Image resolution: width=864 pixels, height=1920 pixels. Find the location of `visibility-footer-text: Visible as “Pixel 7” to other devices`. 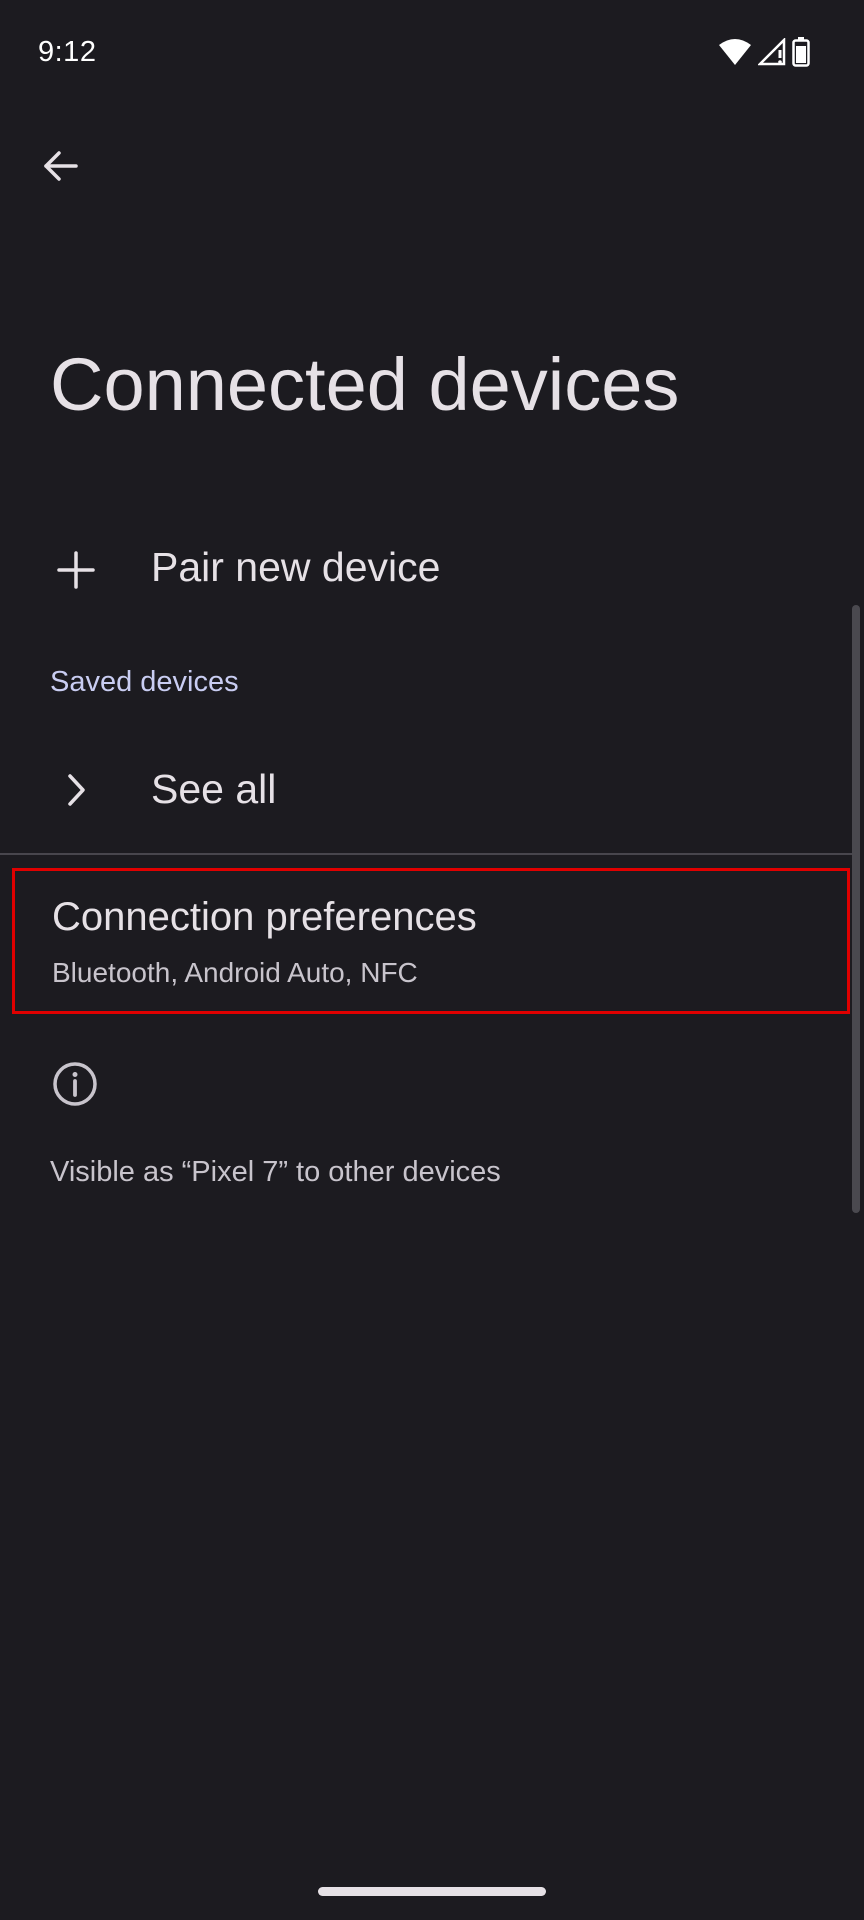

visibility-footer-text: Visible as “Pixel 7” to other devices is located at coordinates (275, 1172).